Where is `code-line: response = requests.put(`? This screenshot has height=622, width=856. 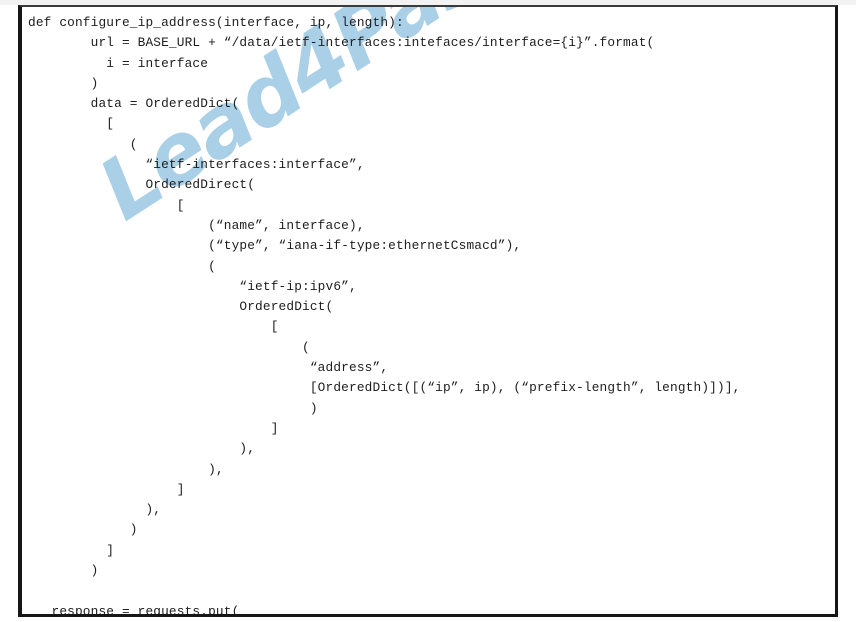 code-line: response = requests.put( is located at coordinates (134, 608).